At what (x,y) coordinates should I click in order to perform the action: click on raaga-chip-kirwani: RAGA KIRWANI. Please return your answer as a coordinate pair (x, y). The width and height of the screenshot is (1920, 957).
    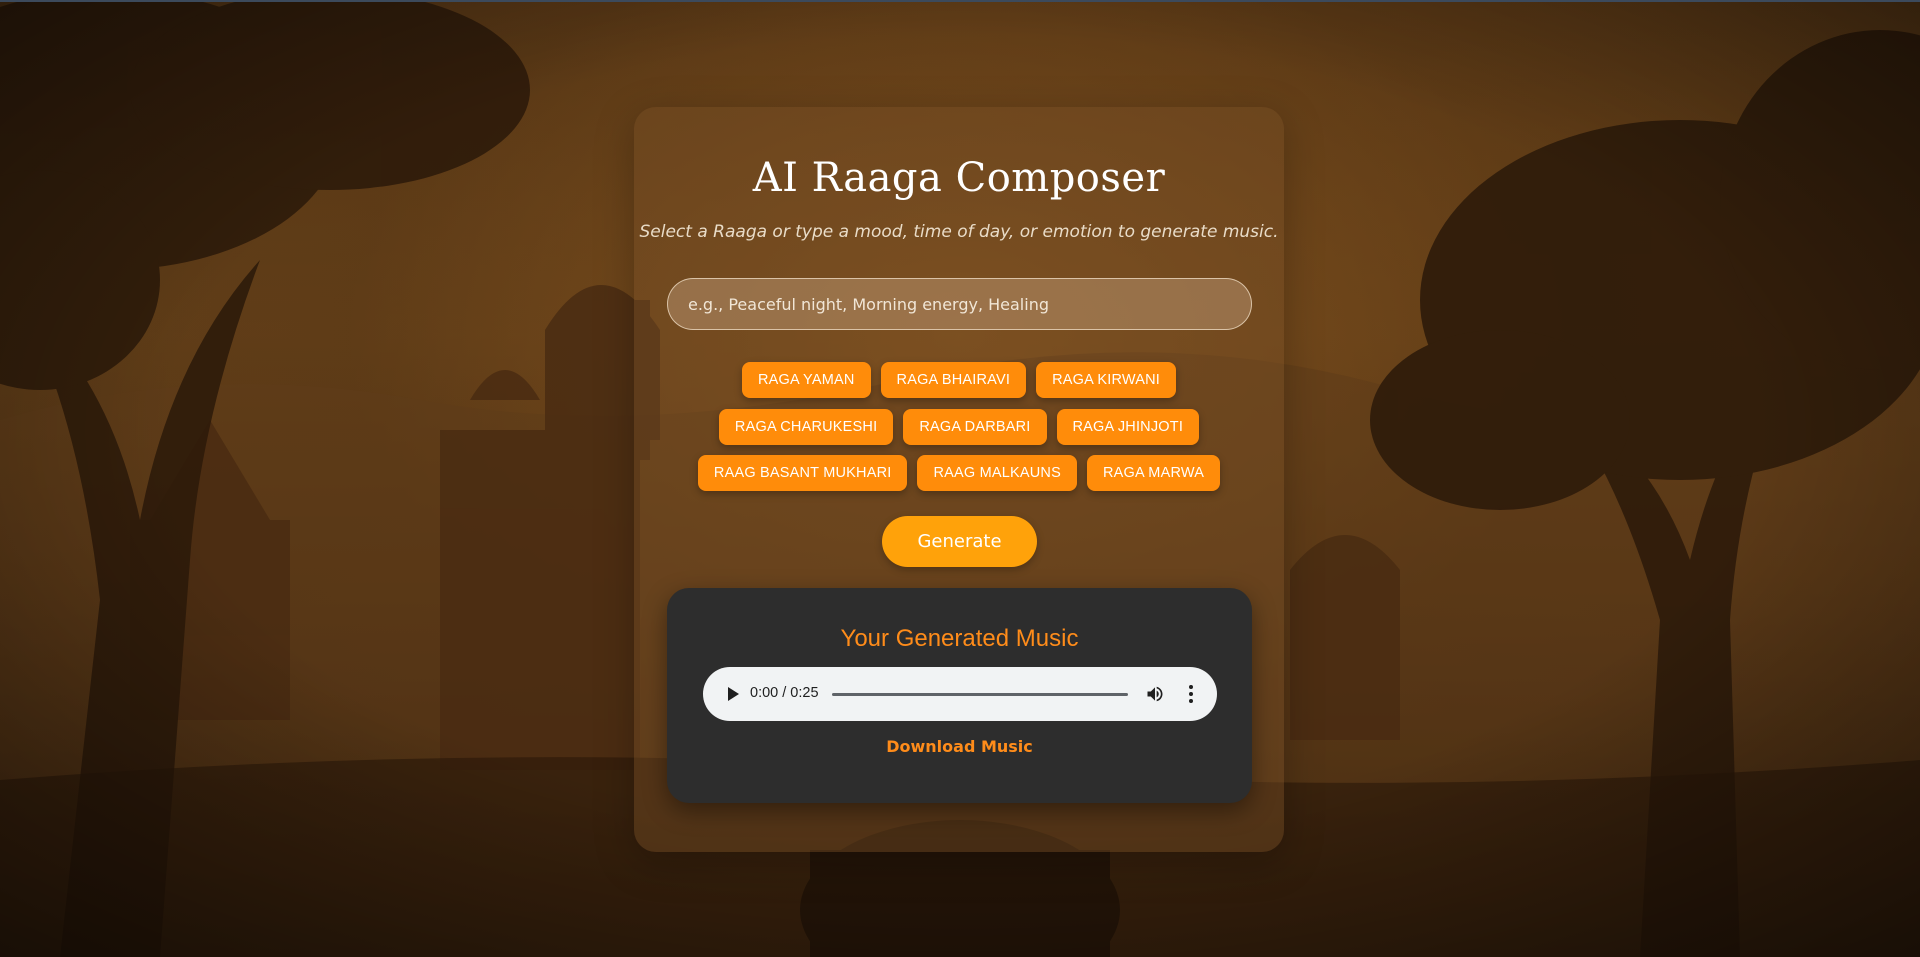
    Looking at the image, I should click on (1106, 380).